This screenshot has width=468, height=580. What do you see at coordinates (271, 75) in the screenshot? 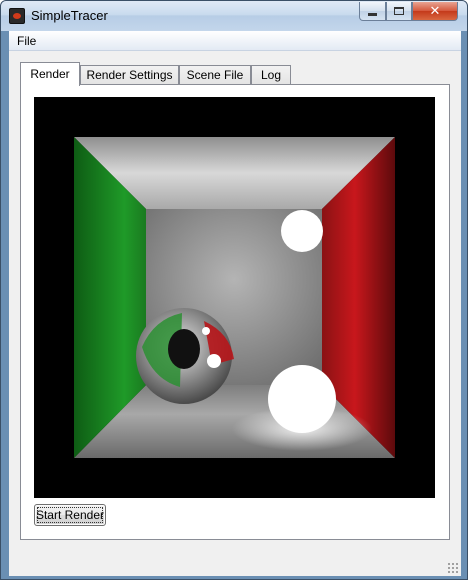
I see `tab-log: Log` at bounding box center [271, 75].